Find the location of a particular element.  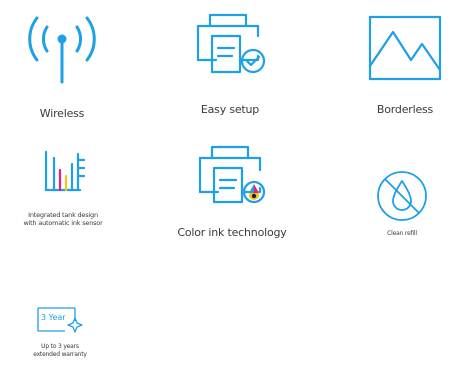

mountain-landscape-icon is located at coordinates (405, 48).